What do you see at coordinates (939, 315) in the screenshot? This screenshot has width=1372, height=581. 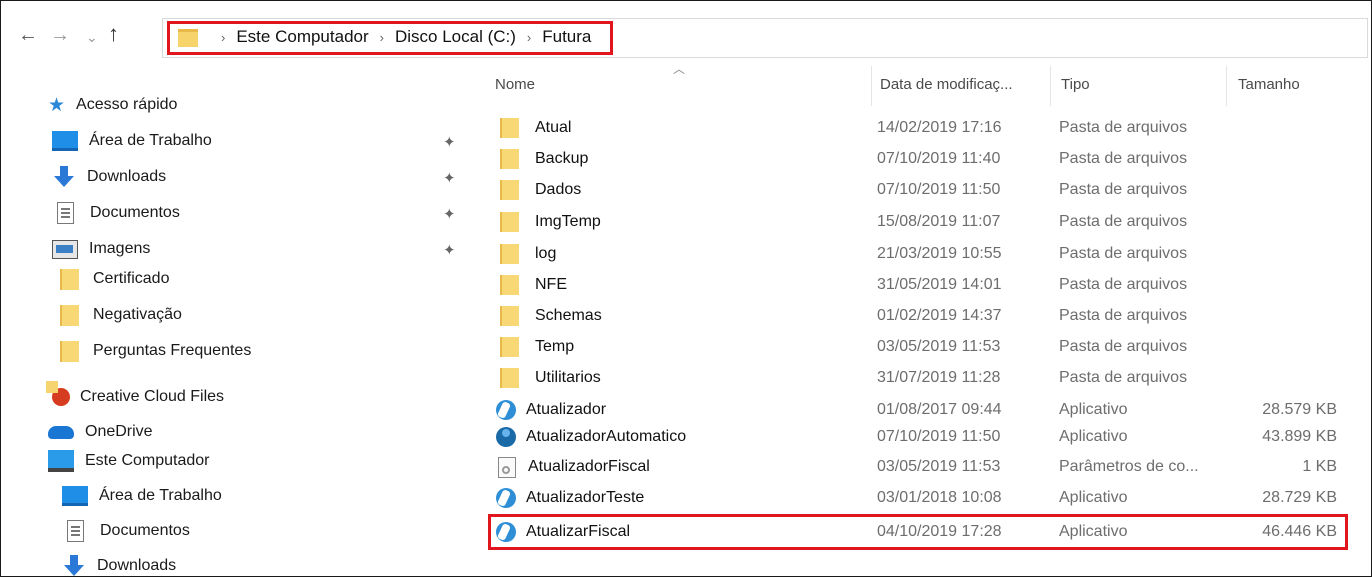 I see `file-date: 01/02/2019 14:37` at bounding box center [939, 315].